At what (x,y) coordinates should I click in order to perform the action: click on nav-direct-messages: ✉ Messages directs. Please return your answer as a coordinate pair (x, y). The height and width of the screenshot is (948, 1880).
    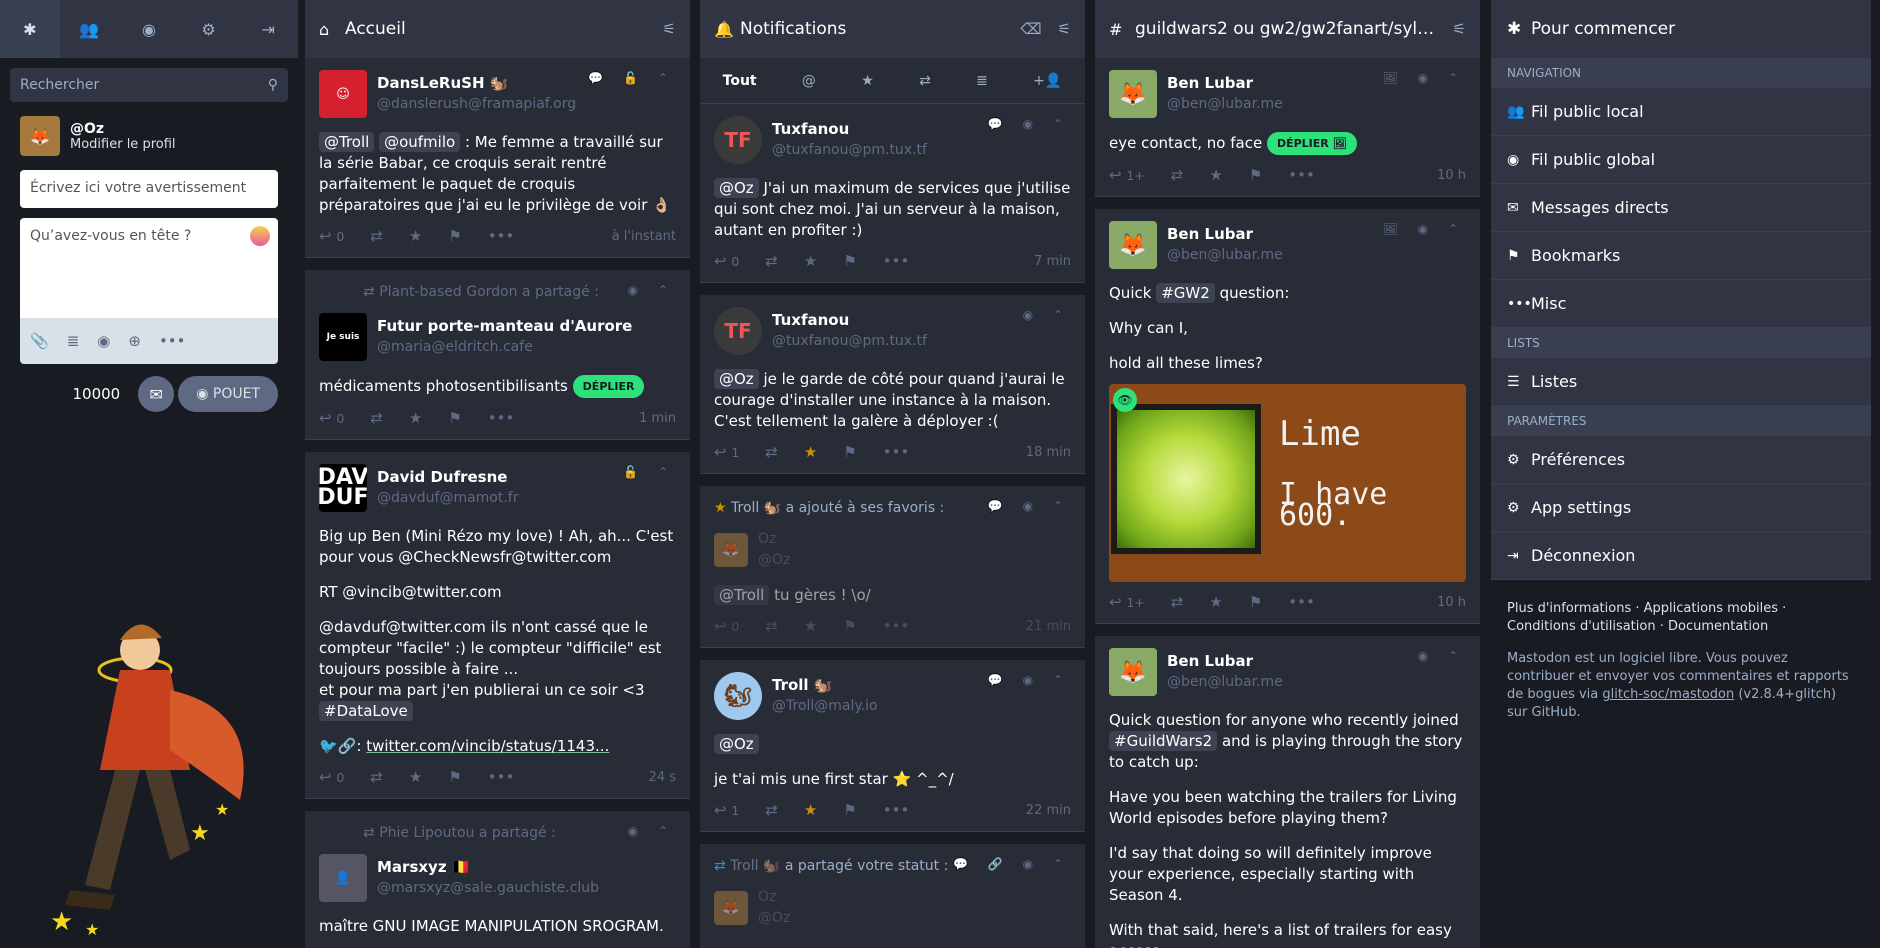
    Looking at the image, I should click on (1681, 208).